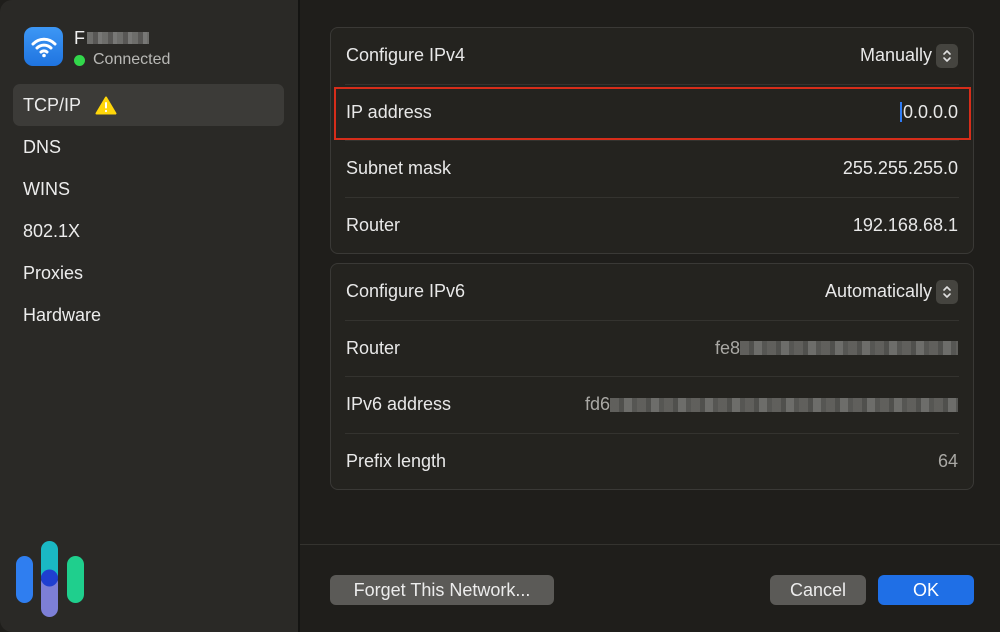 The width and height of the screenshot is (1000, 632). Describe the element at coordinates (947, 460) in the screenshot. I see `prefix-length-value: 64` at that location.